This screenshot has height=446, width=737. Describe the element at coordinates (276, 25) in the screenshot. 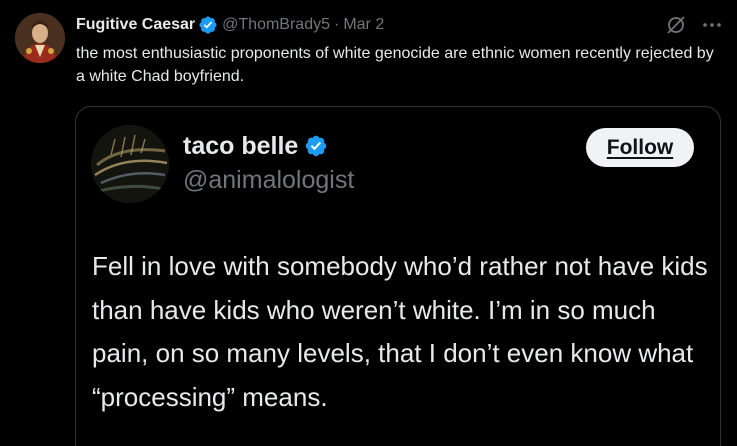

I see `author-handle: @ThomBrady5` at that location.